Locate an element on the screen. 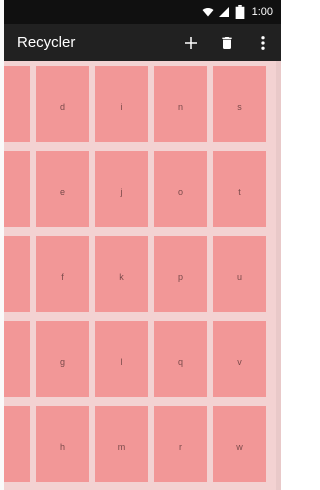 The width and height of the screenshot is (320, 490). plus-icon is located at coordinates (191, 42).